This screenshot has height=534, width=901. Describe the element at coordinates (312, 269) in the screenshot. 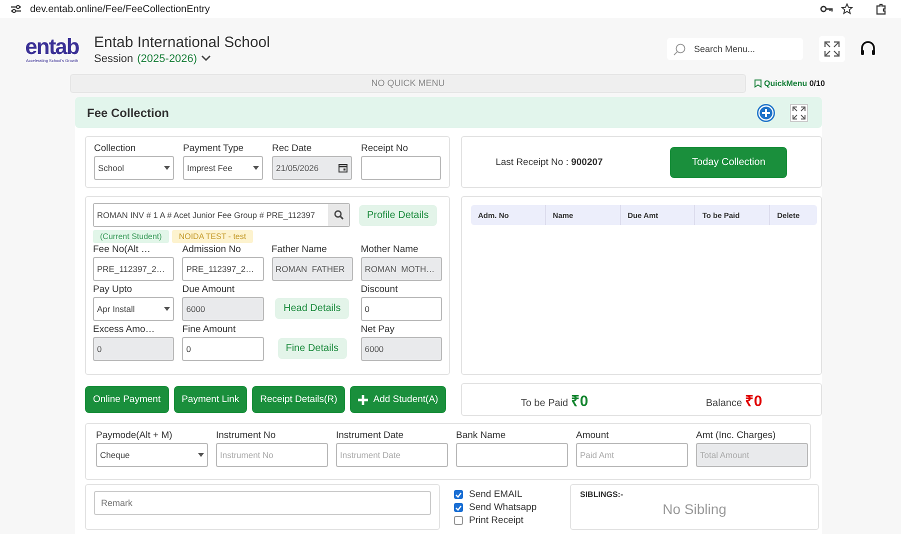

I see `input-field: ROMAN FATHER` at that location.